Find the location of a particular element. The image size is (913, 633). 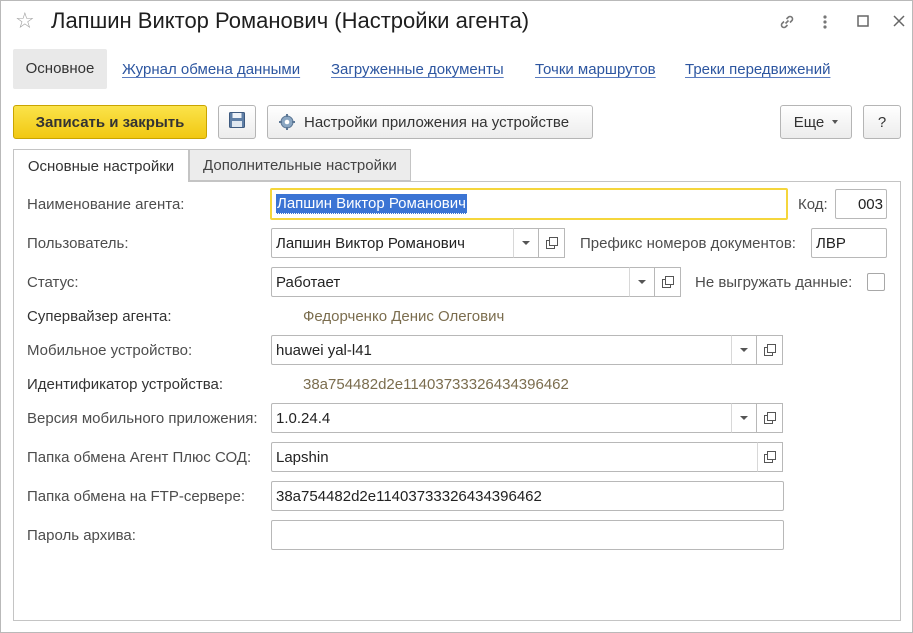

device-label: Мобильное устройство: is located at coordinates (110, 350).